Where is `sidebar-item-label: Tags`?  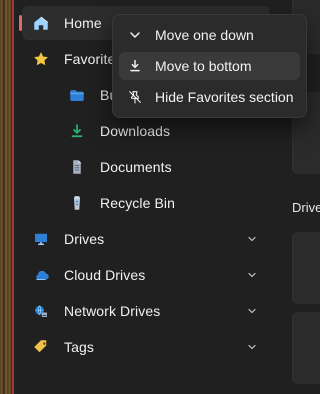 sidebar-item-label: Tags is located at coordinates (79, 347).